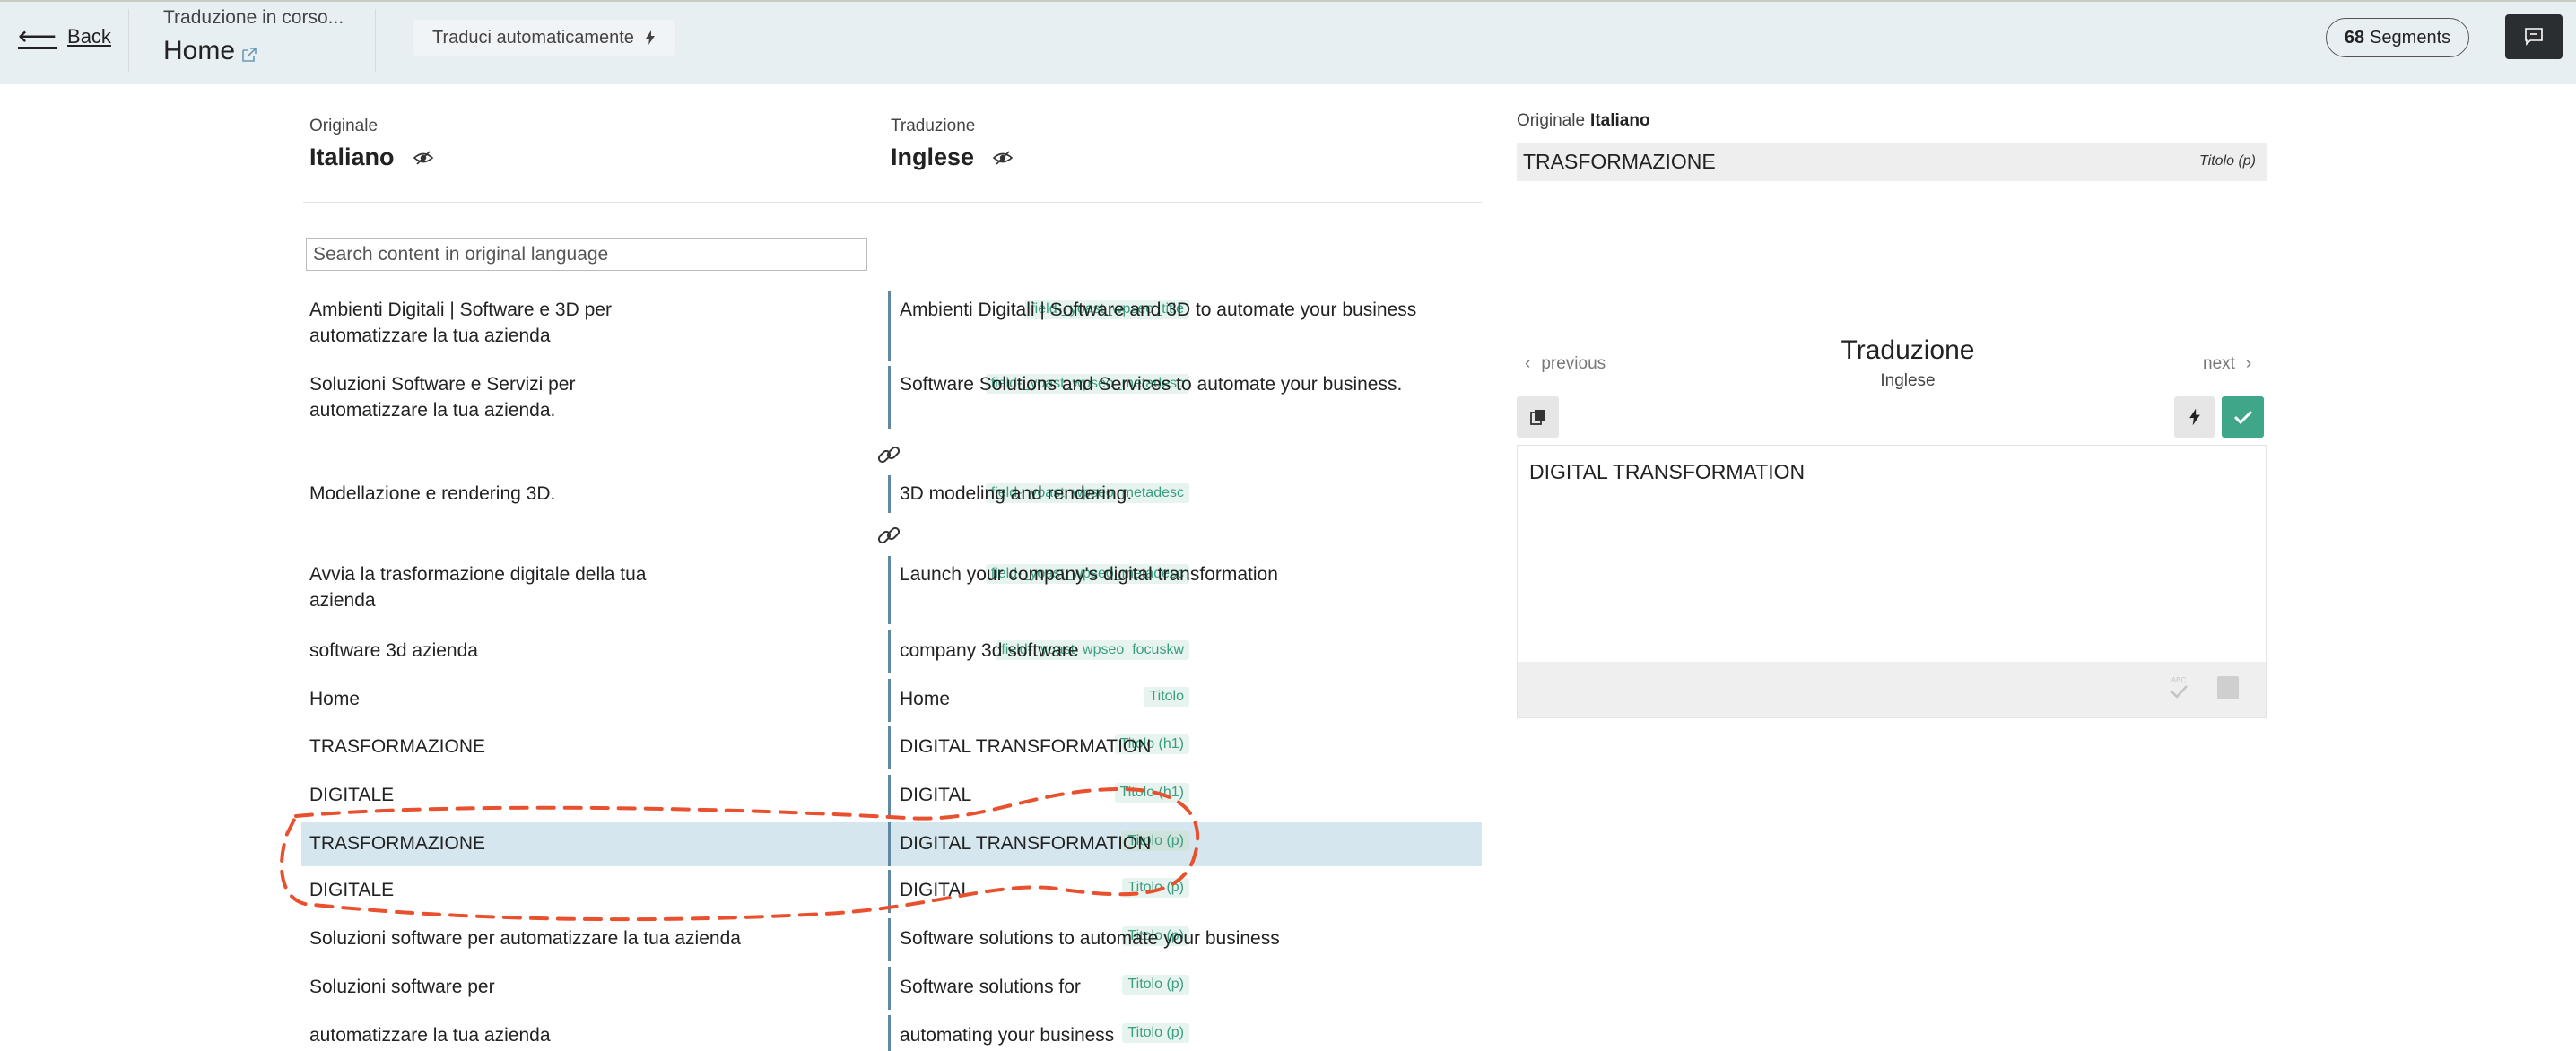 The width and height of the screenshot is (2576, 1051). I want to click on confirm-button, so click(2243, 417).